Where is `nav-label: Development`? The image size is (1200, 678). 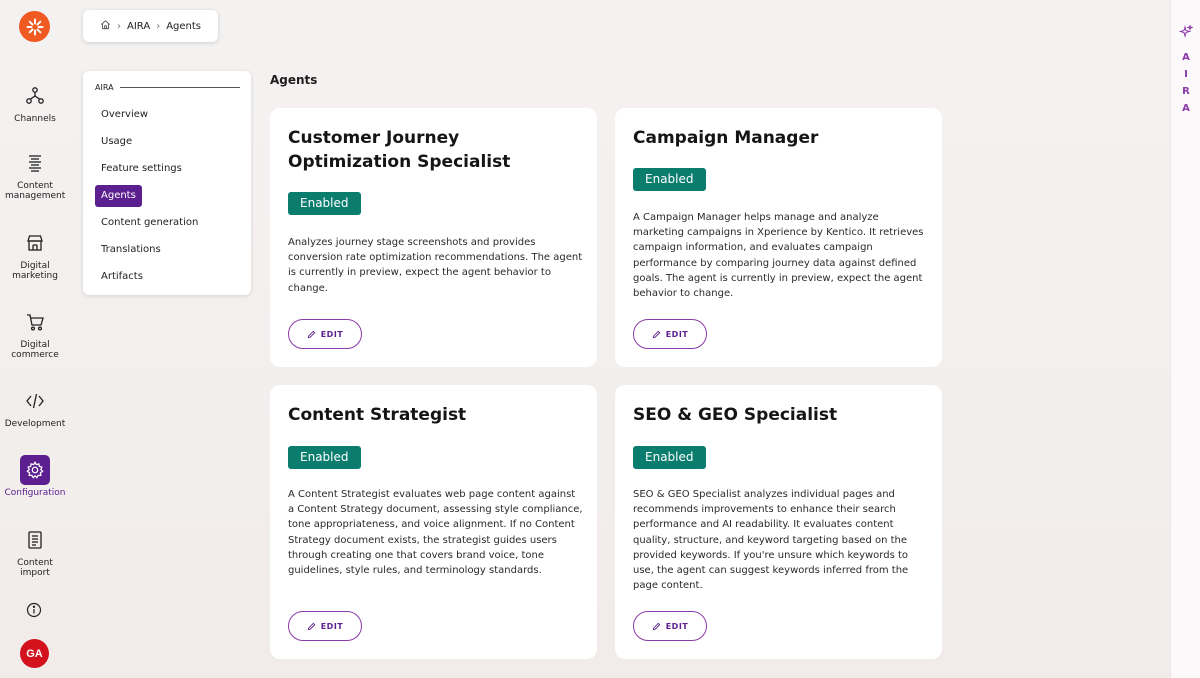
nav-label: Development is located at coordinates (35, 424).